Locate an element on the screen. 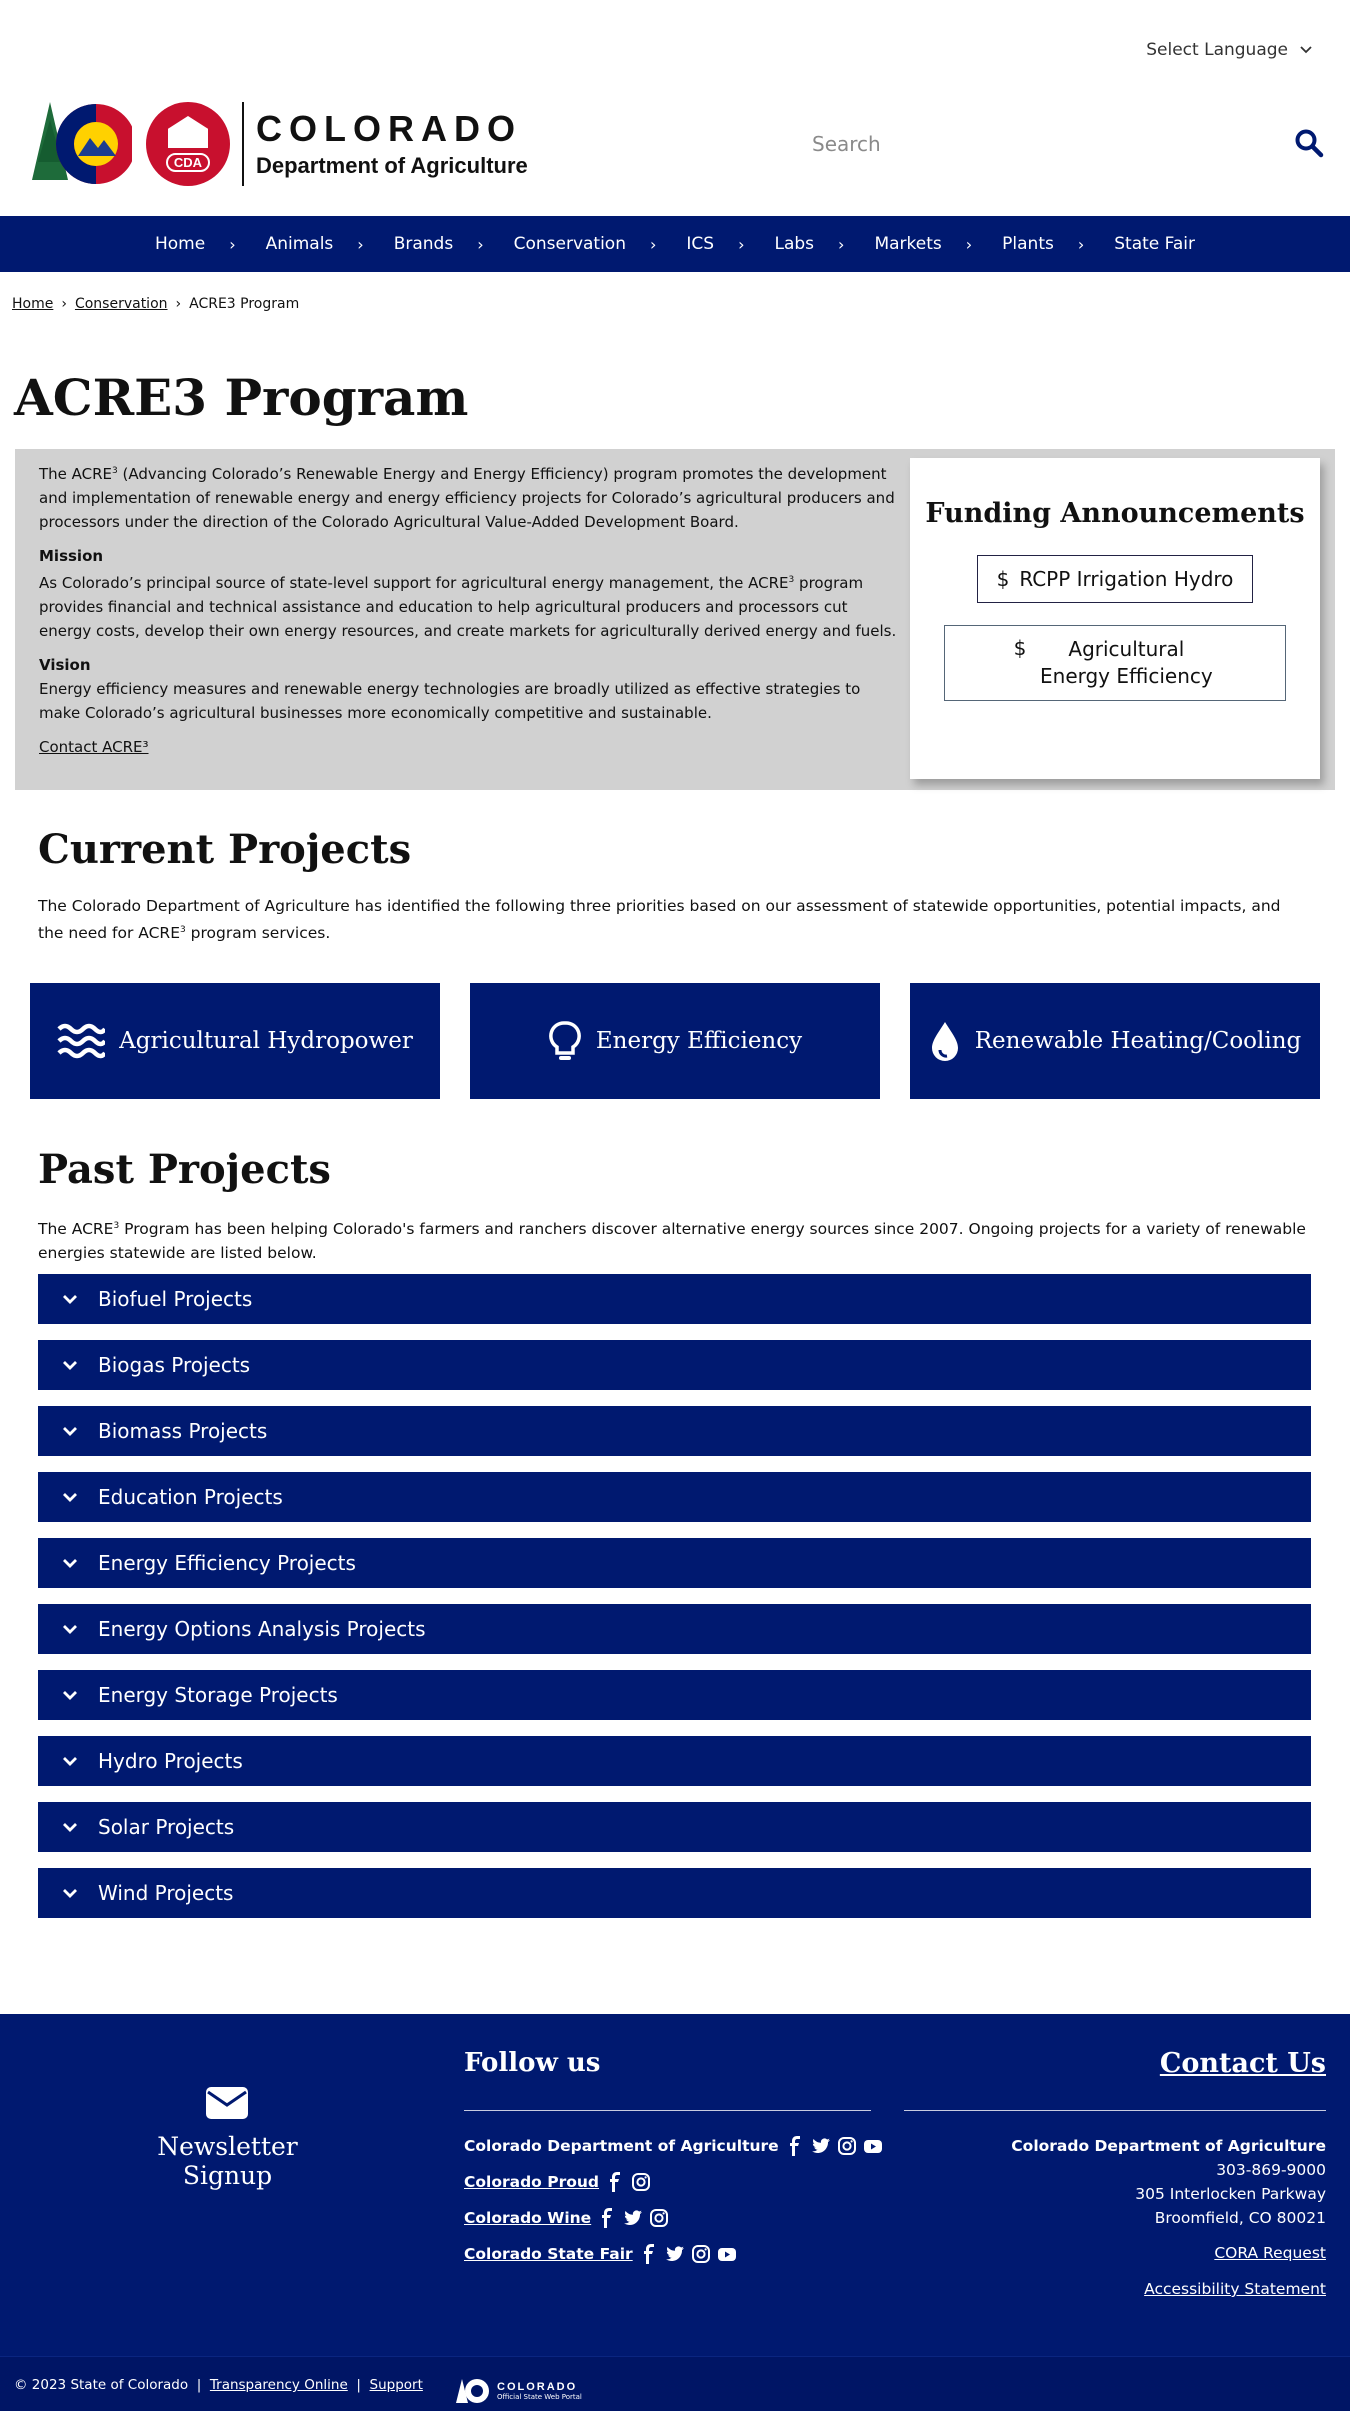 The width and height of the screenshot is (1350, 2411). funding-heading: Funding Announcements is located at coordinates (1115, 513).